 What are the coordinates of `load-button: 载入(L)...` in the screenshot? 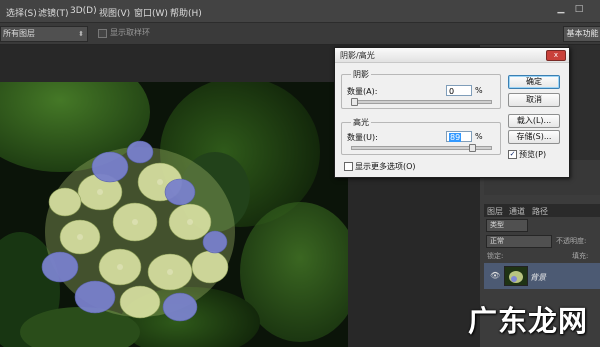 It's located at (534, 121).